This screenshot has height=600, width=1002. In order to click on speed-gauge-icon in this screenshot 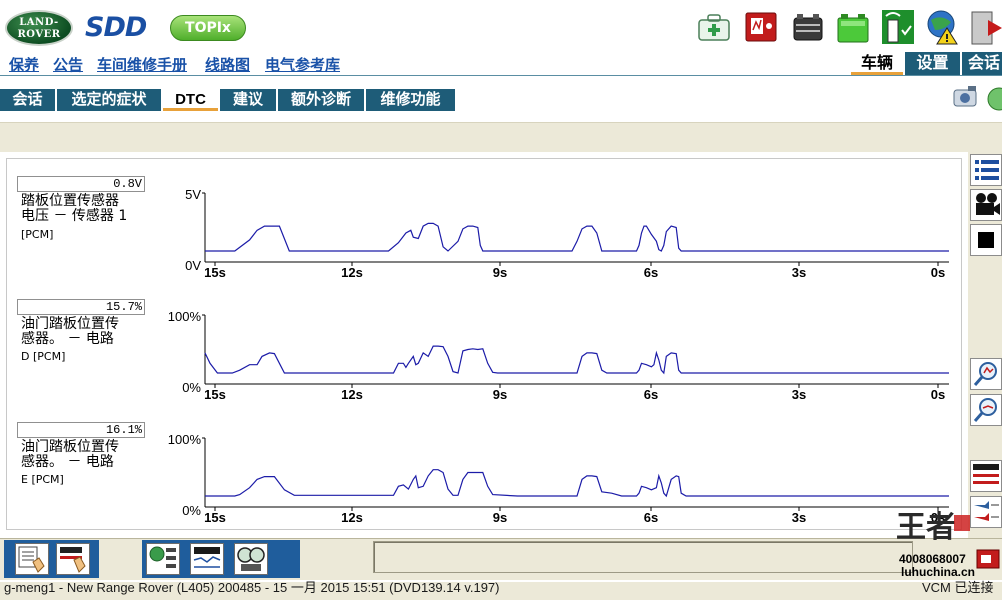, I will do `click(986, 474)`.